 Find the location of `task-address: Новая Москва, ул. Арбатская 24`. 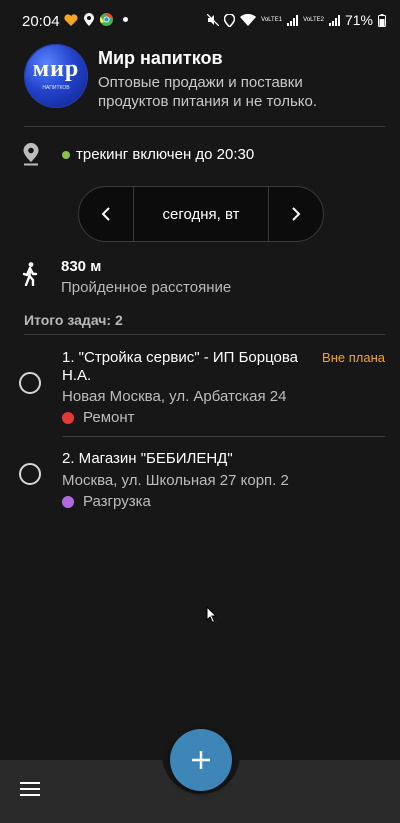

task-address: Новая Москва, ул. Арбатская 24 is located at coordinates (174, 396).